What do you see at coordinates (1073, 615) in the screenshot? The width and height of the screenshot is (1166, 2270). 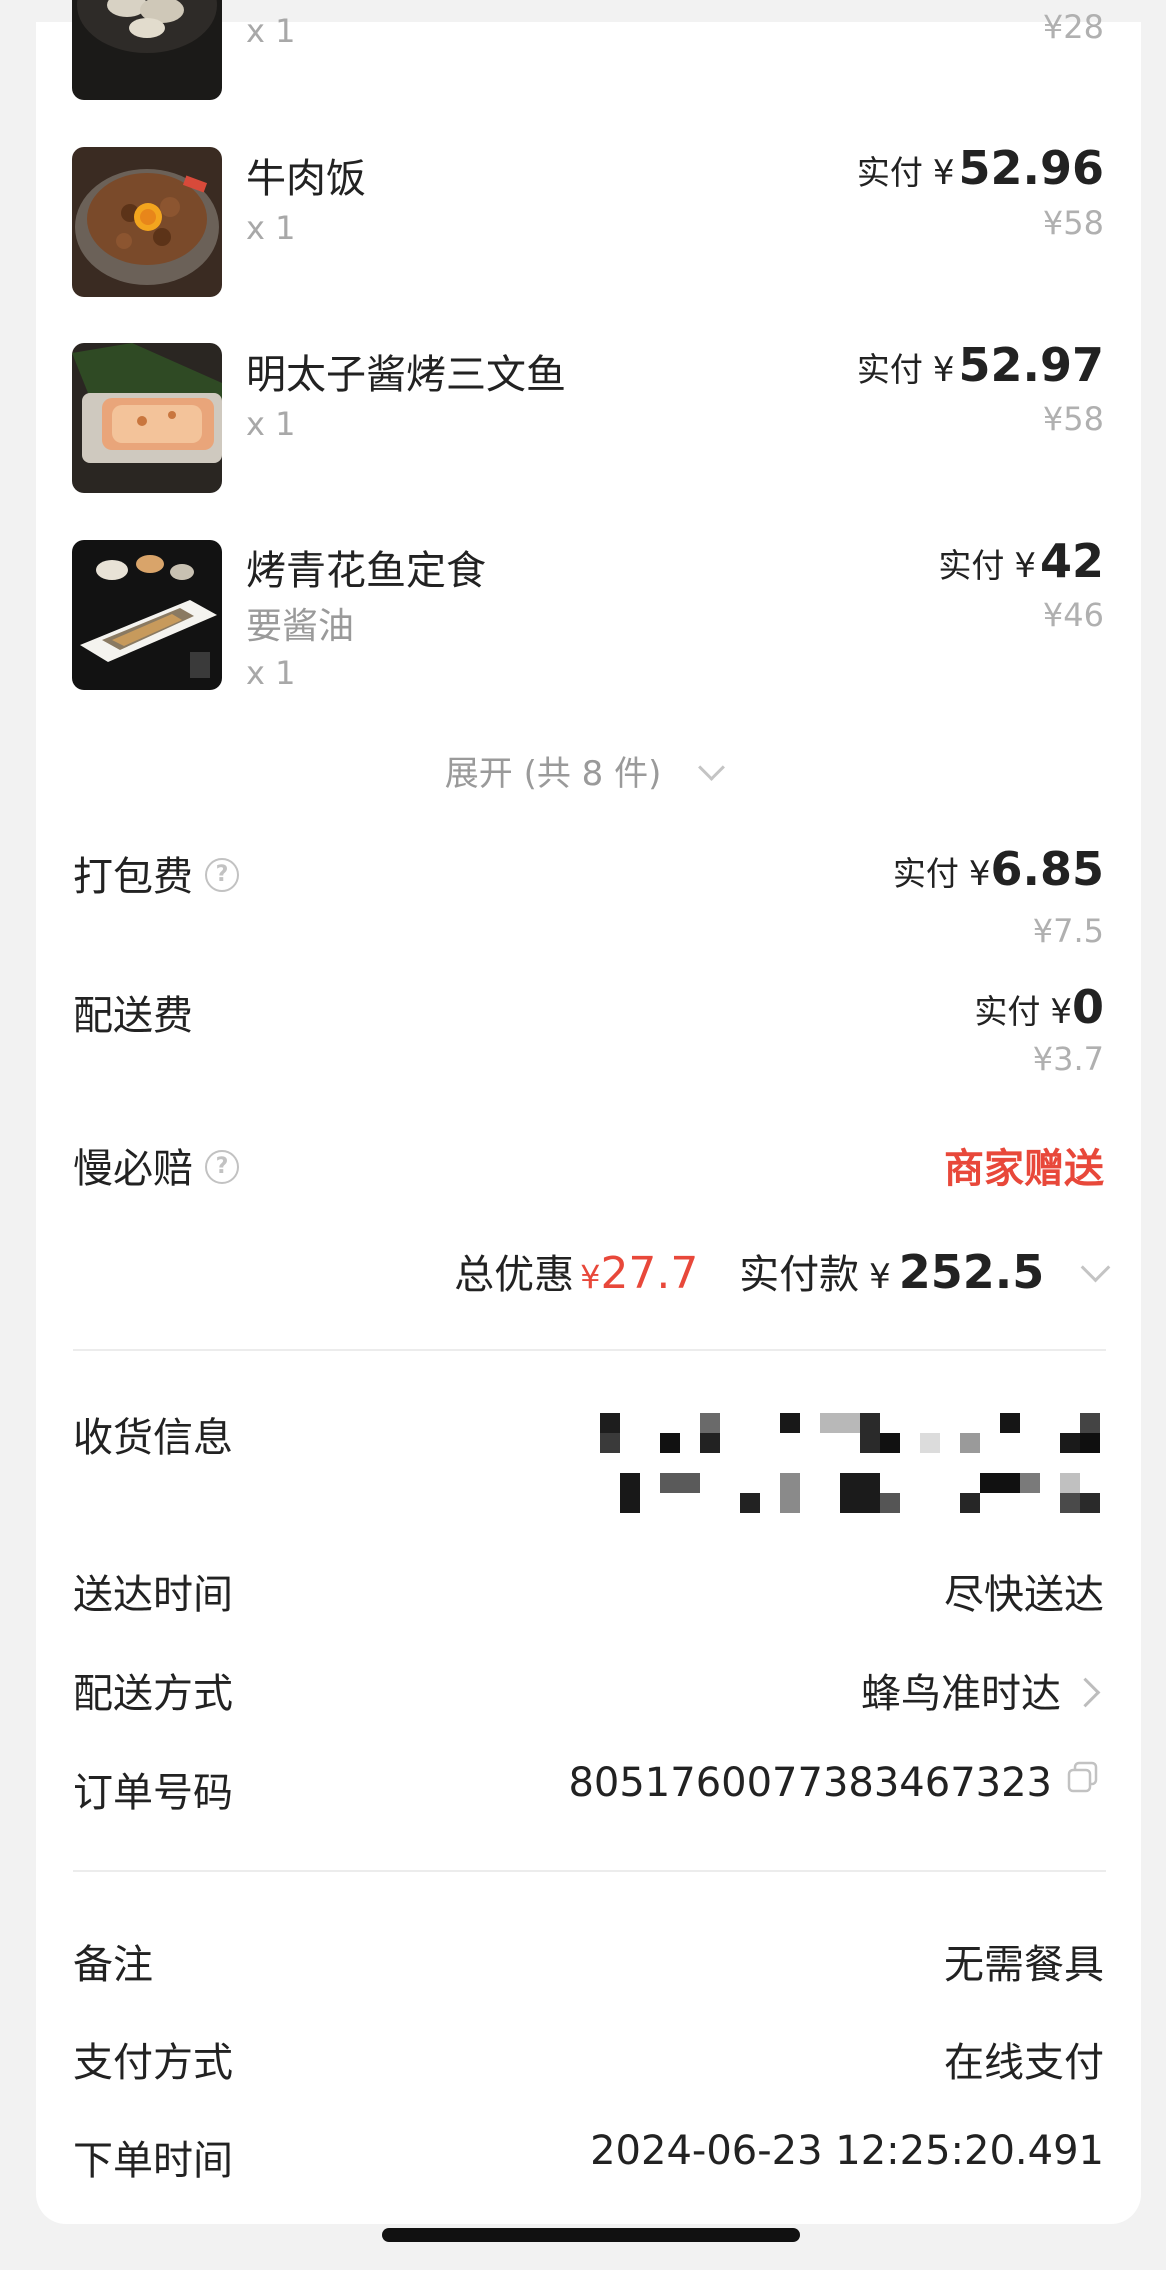 I see `item-original-price: ¥46` at bounding box center [1073, 615].